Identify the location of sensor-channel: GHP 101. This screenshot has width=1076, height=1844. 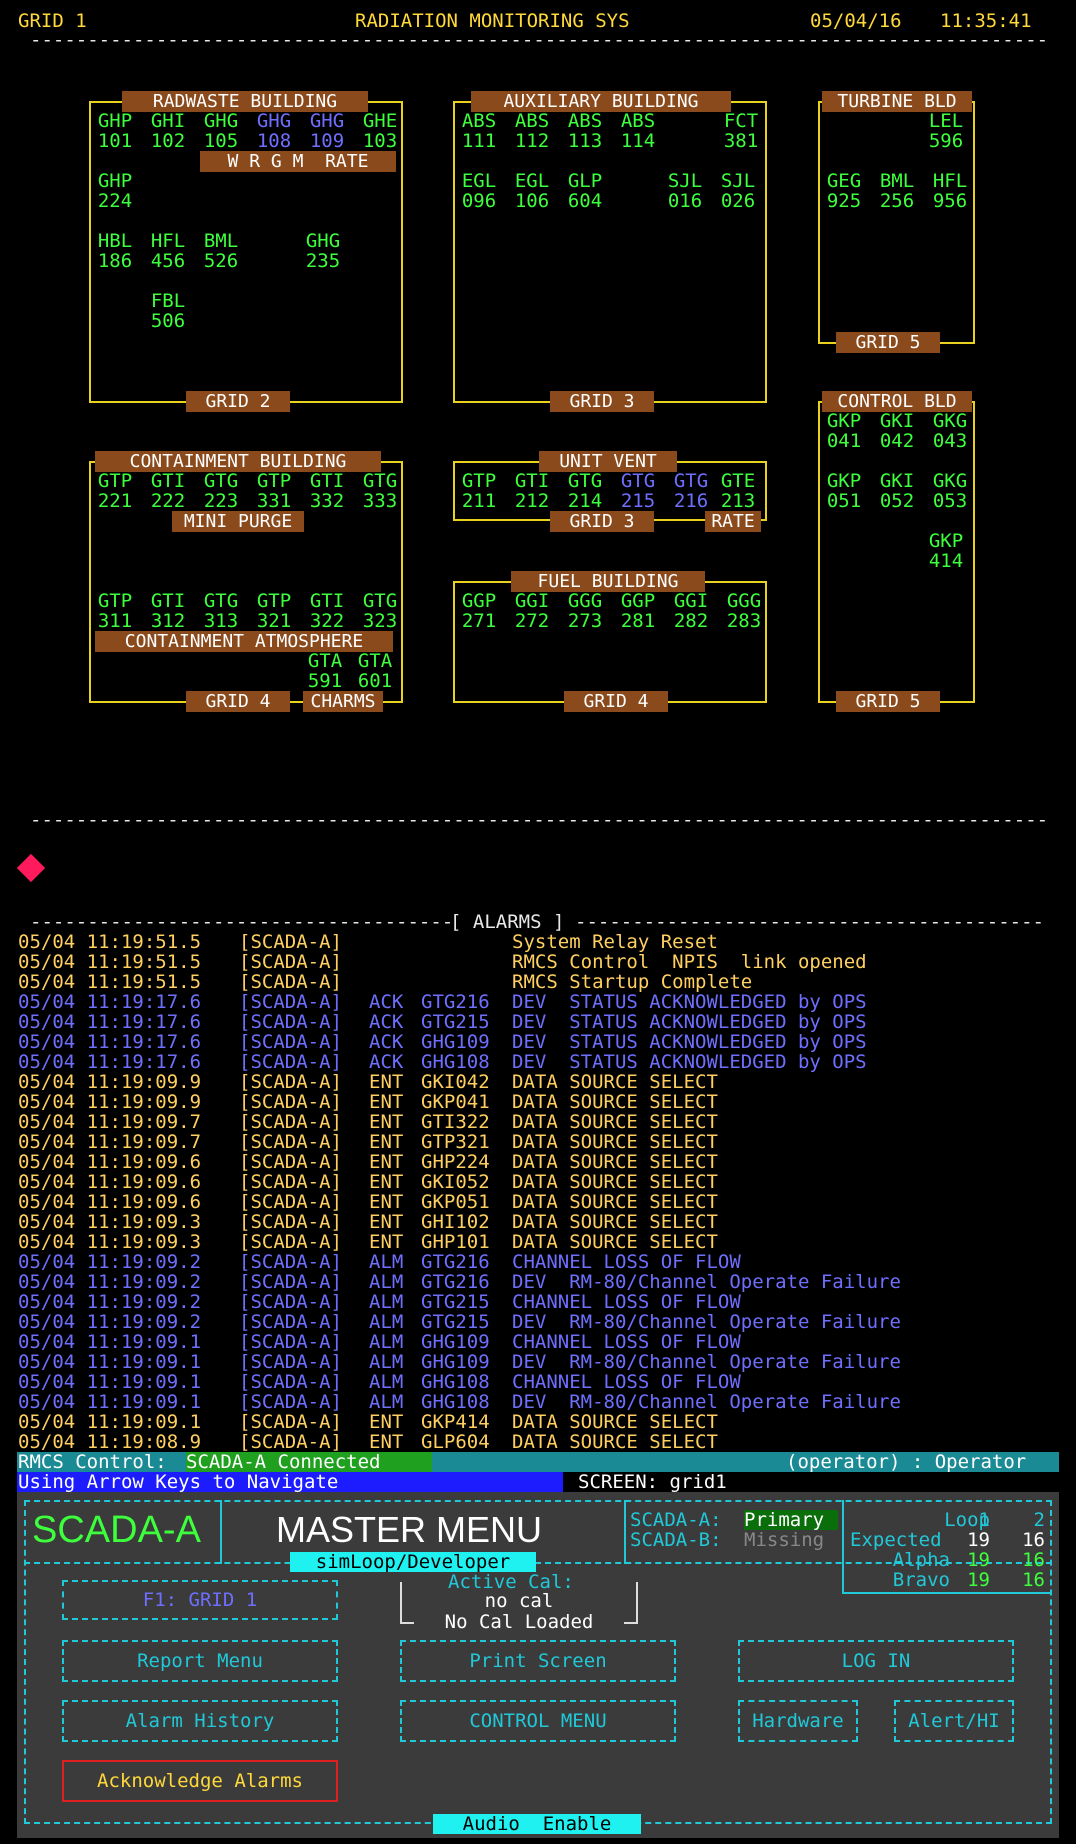
(115, 131).